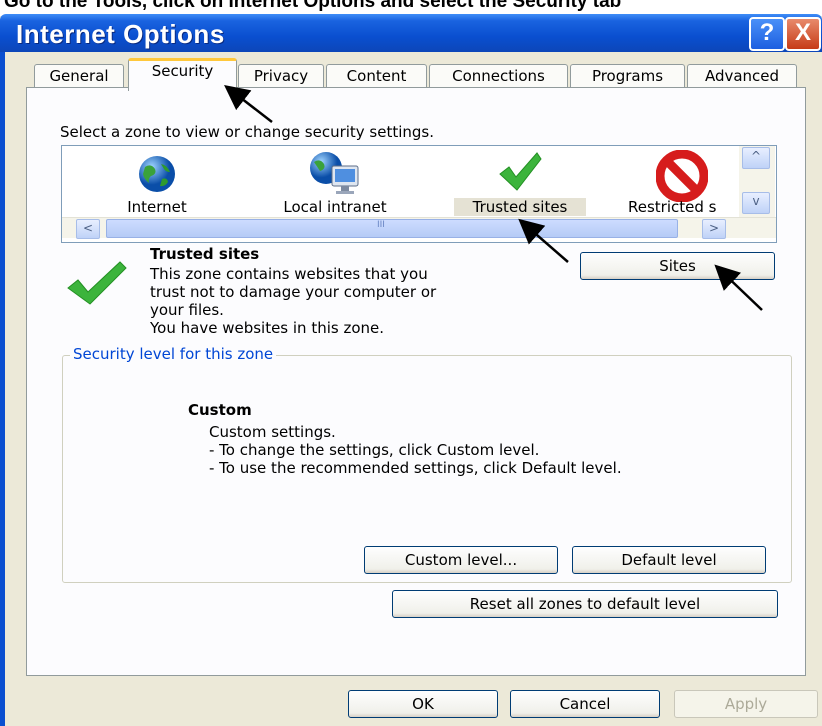 This screenshot has width=822, height=726. What do you see at coordinates (248, 103) in the screenshot?
I see `arrow-to-security-tab` at bounding box center [248, 103].